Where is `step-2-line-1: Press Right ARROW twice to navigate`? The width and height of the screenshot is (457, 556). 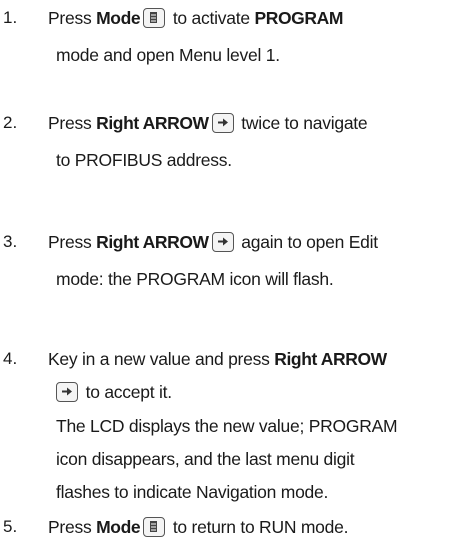 step-2-line-1: Press Right ARROW twice to navigate is located at coordinates (208, 123).